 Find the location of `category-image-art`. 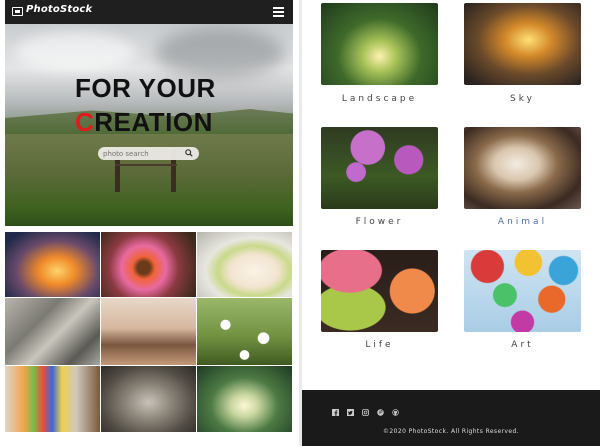

category-image-art is located at coordinates (522, 291).